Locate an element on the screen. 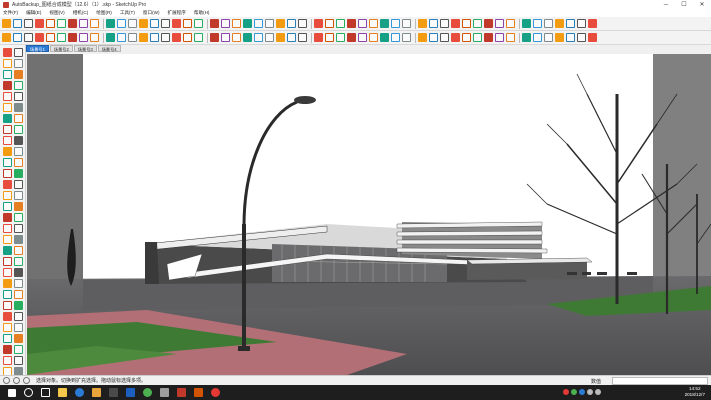 Image resolution: width=711 pixels, height=400 pixels. network-icon is located at coordinates (590, 392).